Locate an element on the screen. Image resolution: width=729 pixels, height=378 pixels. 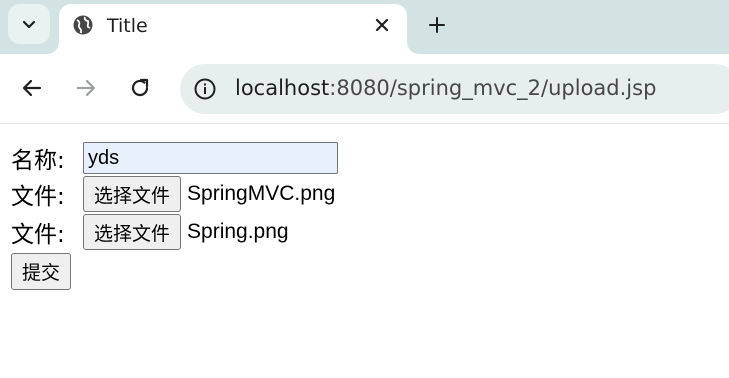
tab-title: Title is located at coordinates (127, 26).